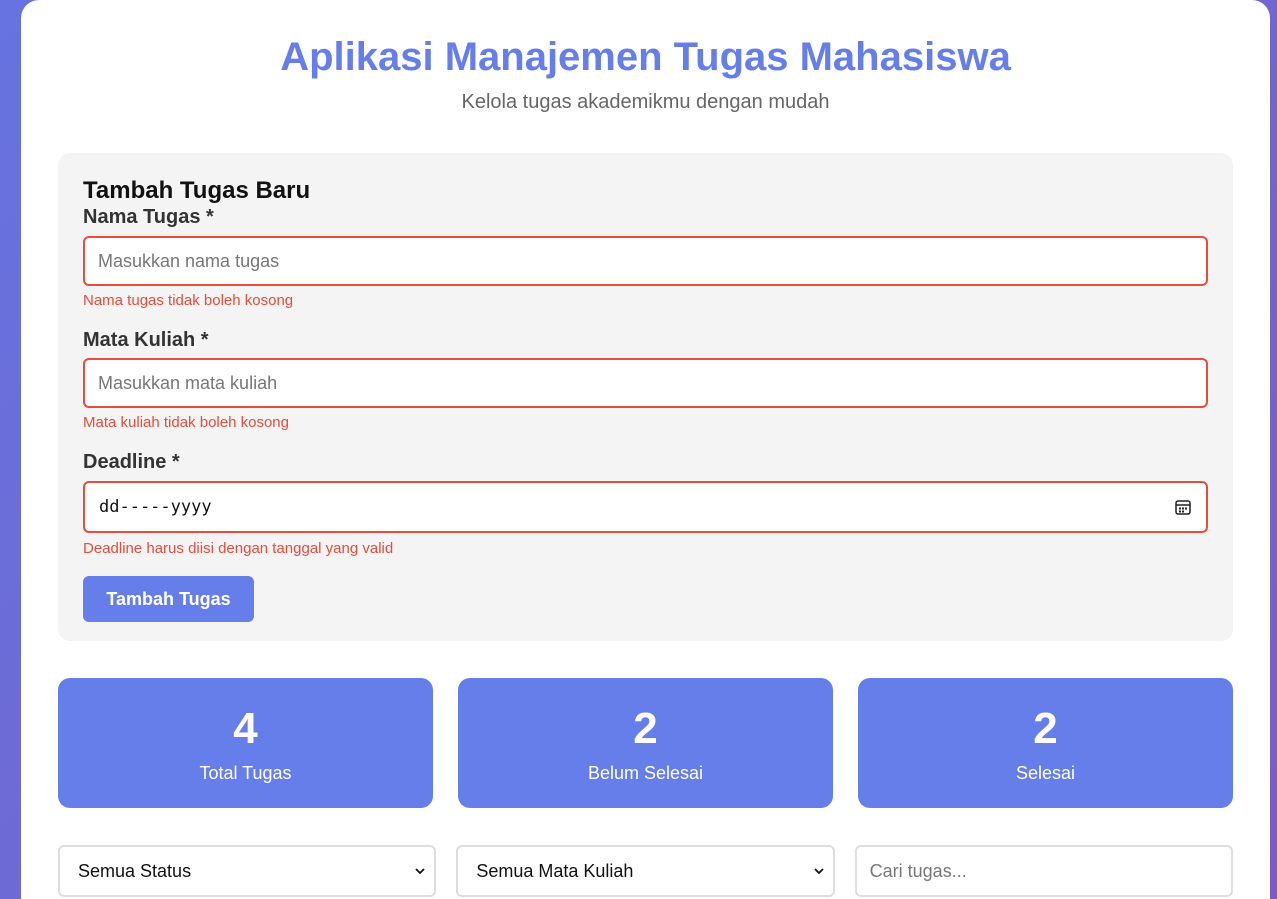  I want to click on stat-total-label: Total Tugas, so click(245, 773).